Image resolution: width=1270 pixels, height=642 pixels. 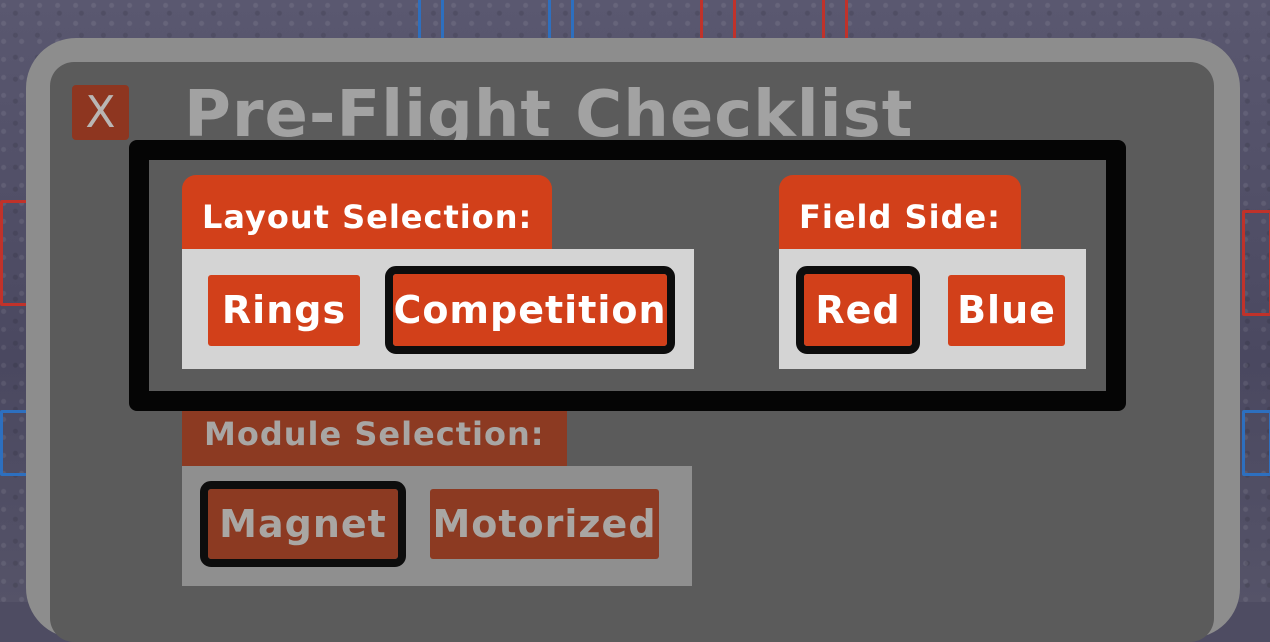 What do you see at coordinates (303, 524) in the screenshot?
I see `module-option-magnet: Magnet` at bounding box center [303, 524].